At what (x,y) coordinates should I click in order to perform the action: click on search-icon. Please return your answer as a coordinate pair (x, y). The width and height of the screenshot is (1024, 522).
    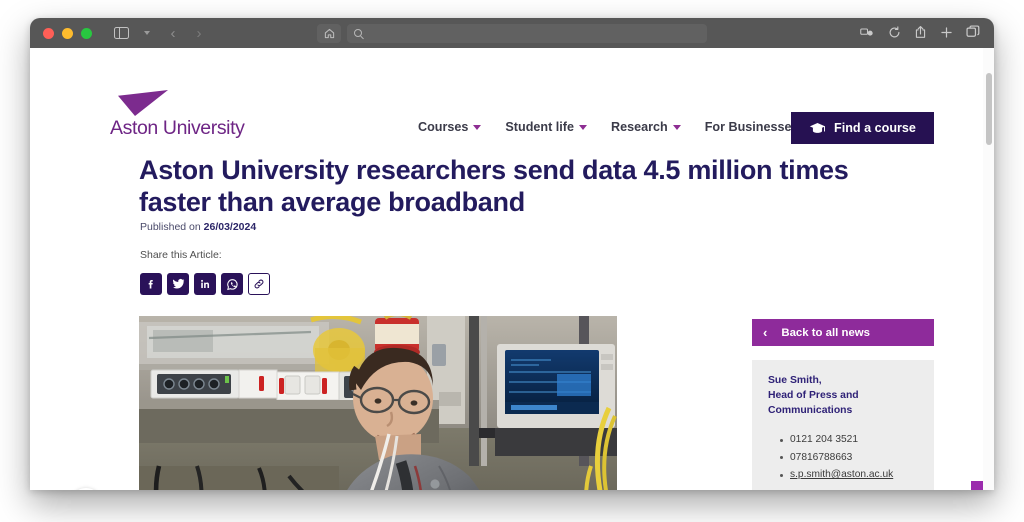
    Looking at the image, I should click on (358, 33).